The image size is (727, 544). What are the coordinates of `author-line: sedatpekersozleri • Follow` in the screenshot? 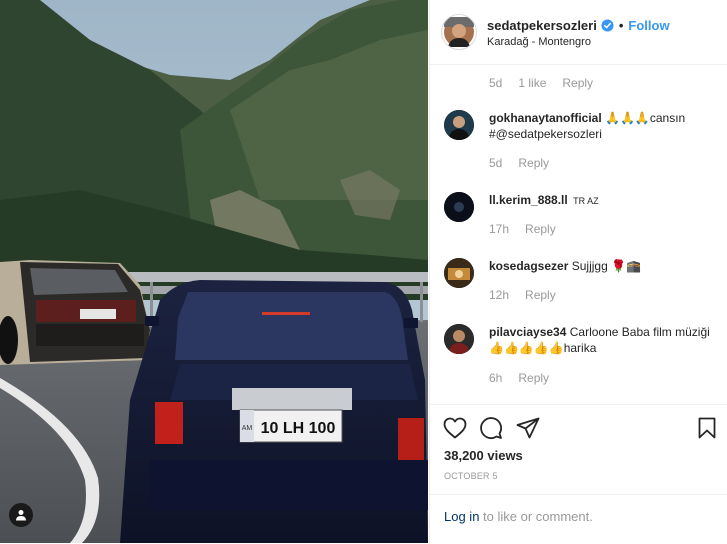 It's located at (578, 25).